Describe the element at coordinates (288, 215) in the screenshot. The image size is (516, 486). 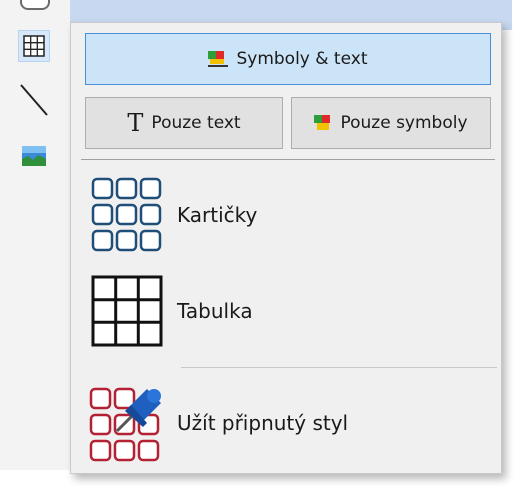
I see `list-item-cards: Kartičky` at that location.